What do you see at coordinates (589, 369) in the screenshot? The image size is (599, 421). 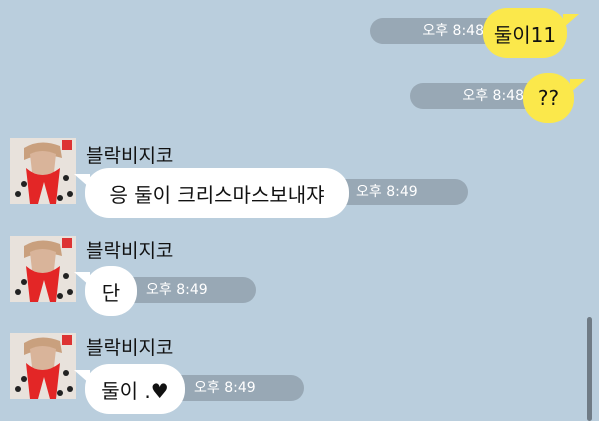 I see `chat-scrollbar` at bounding box center [589, 369].